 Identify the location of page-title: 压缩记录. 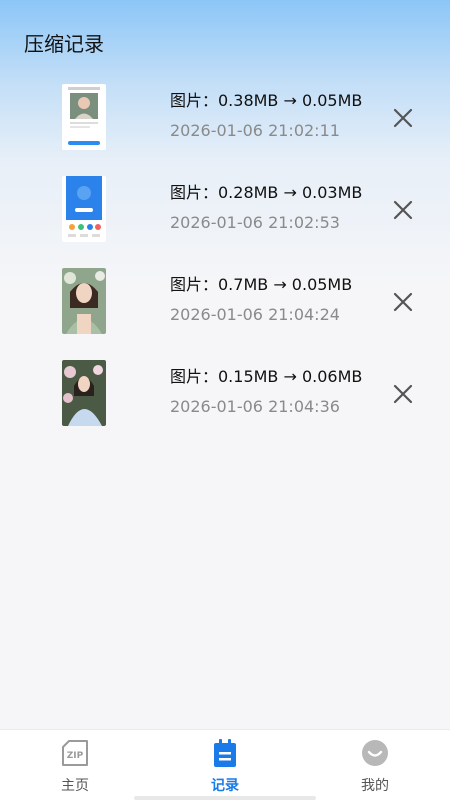
(64, 44).